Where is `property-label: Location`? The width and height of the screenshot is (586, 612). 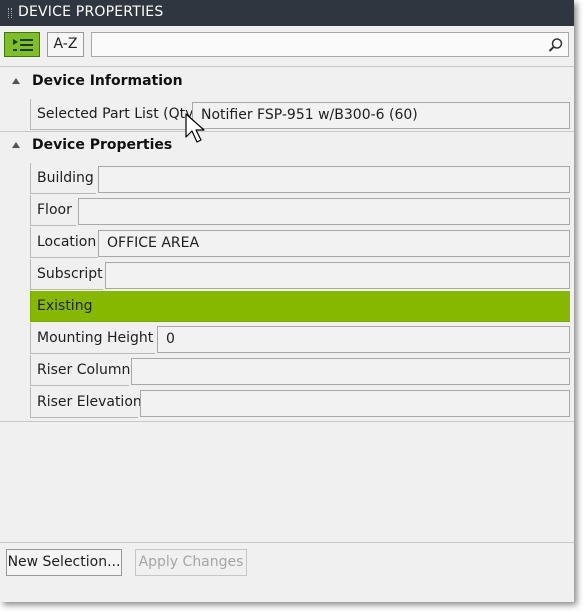 property-label: Location is located at coordinates (64, 242).